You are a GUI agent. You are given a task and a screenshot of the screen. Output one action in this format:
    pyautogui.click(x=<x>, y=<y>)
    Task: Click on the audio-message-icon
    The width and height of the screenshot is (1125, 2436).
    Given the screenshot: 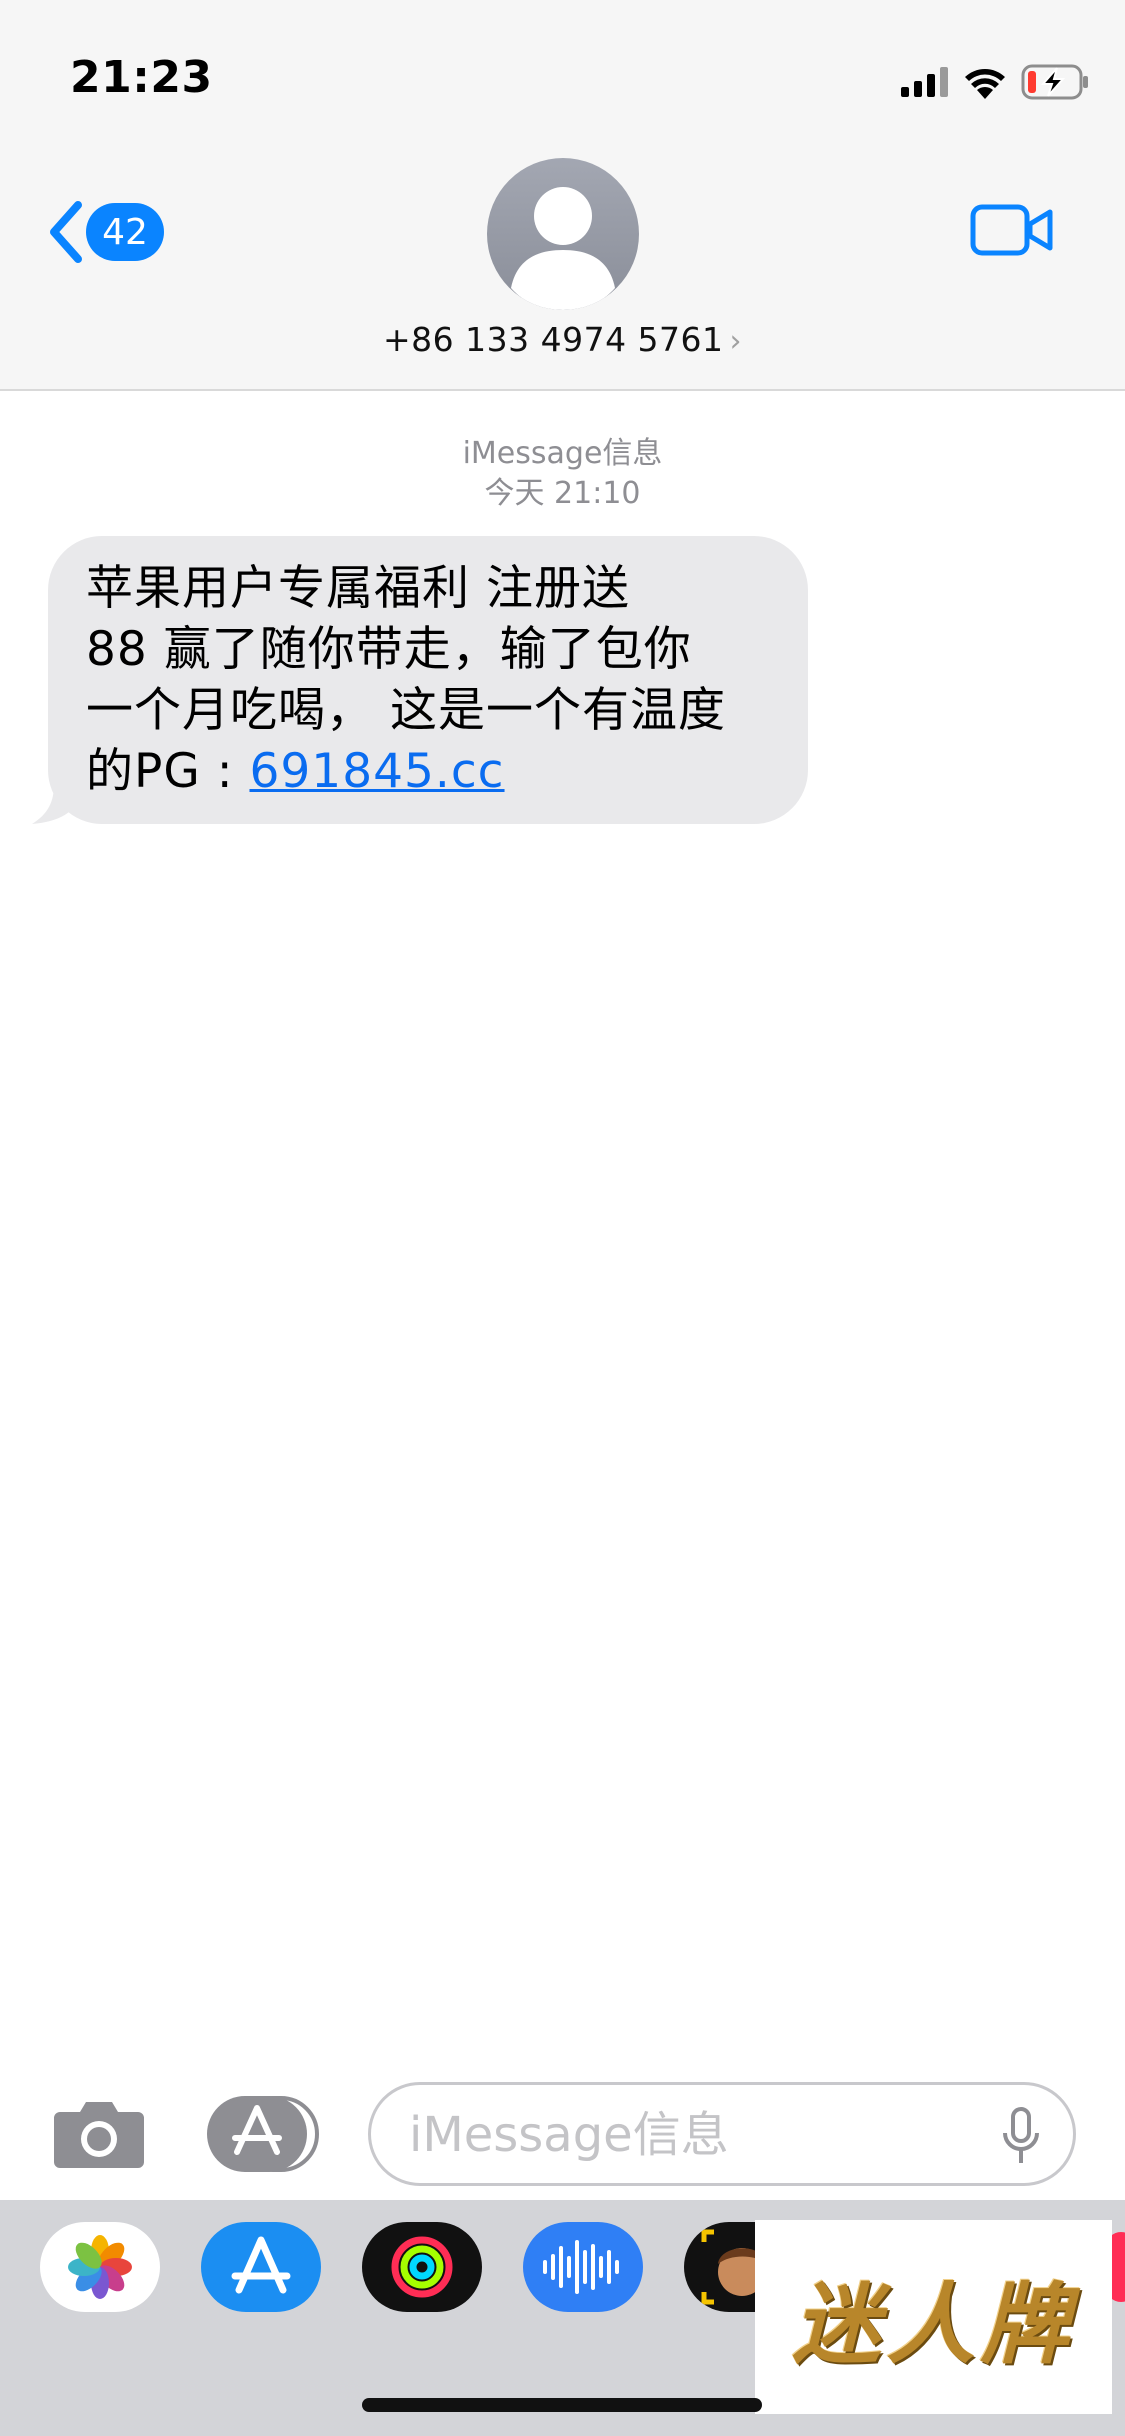 What is the action you would take?
    pyautogui.click(x=583, y=2267)
    